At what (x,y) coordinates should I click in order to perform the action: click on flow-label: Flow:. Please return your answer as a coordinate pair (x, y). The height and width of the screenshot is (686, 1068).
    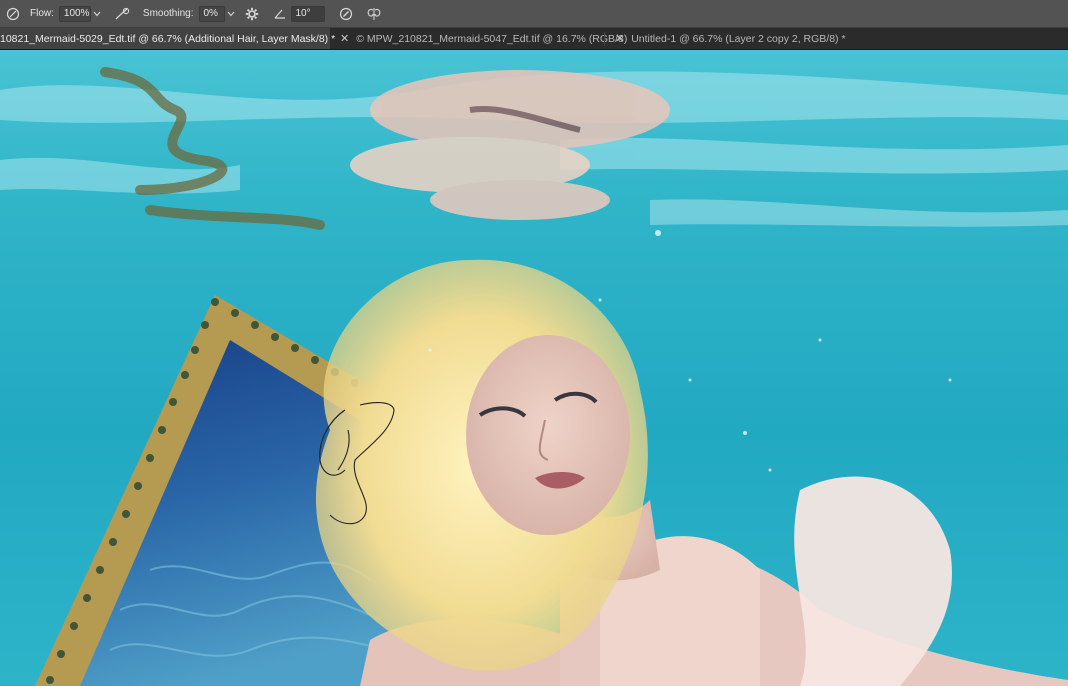
    Looking at the image, I should click on (42, 13).